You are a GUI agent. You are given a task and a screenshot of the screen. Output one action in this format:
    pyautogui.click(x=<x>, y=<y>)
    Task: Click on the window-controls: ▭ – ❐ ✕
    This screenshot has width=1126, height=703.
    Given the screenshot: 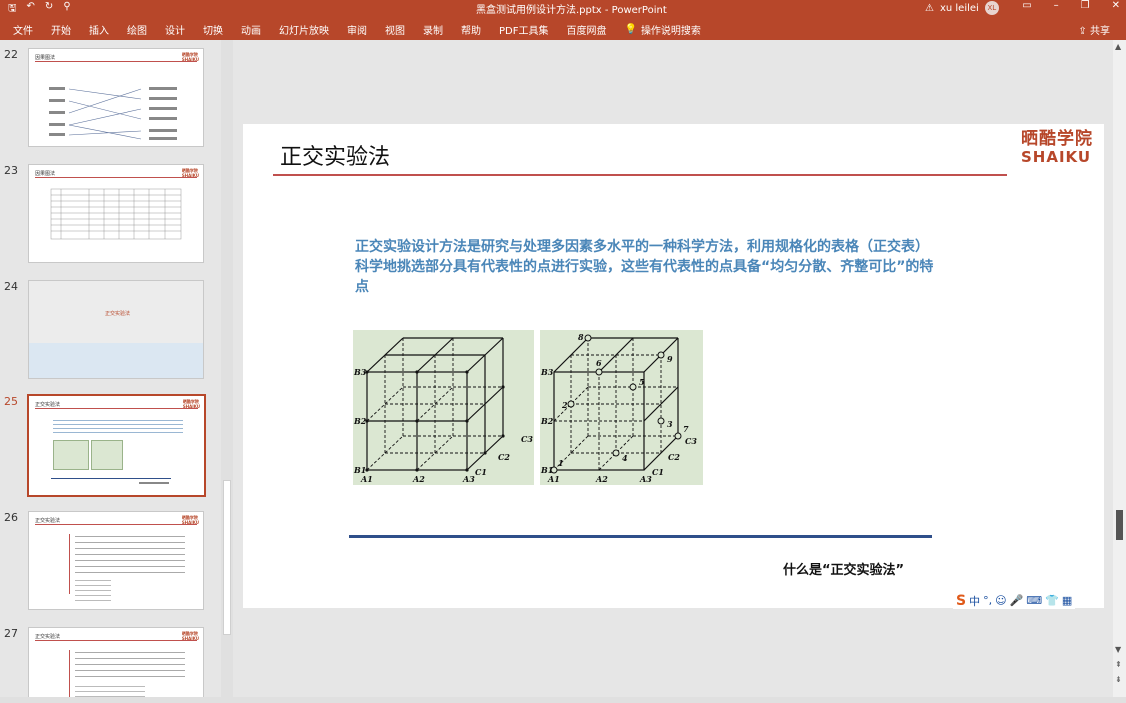 What is the action you would take?
    pyautogui.click(x=1071, y=5)
    